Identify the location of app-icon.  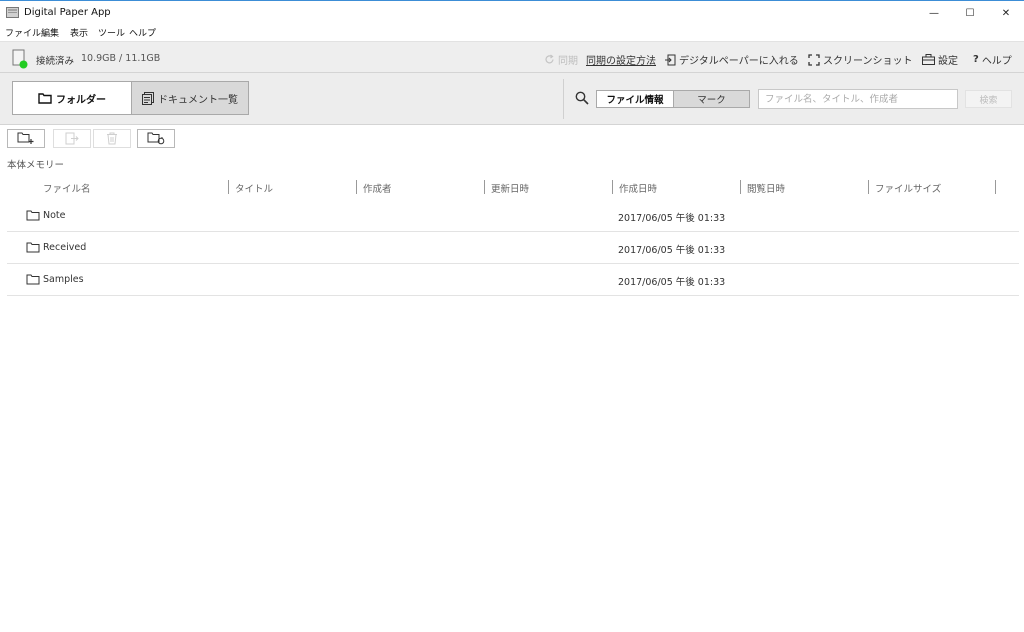
(12, 12).